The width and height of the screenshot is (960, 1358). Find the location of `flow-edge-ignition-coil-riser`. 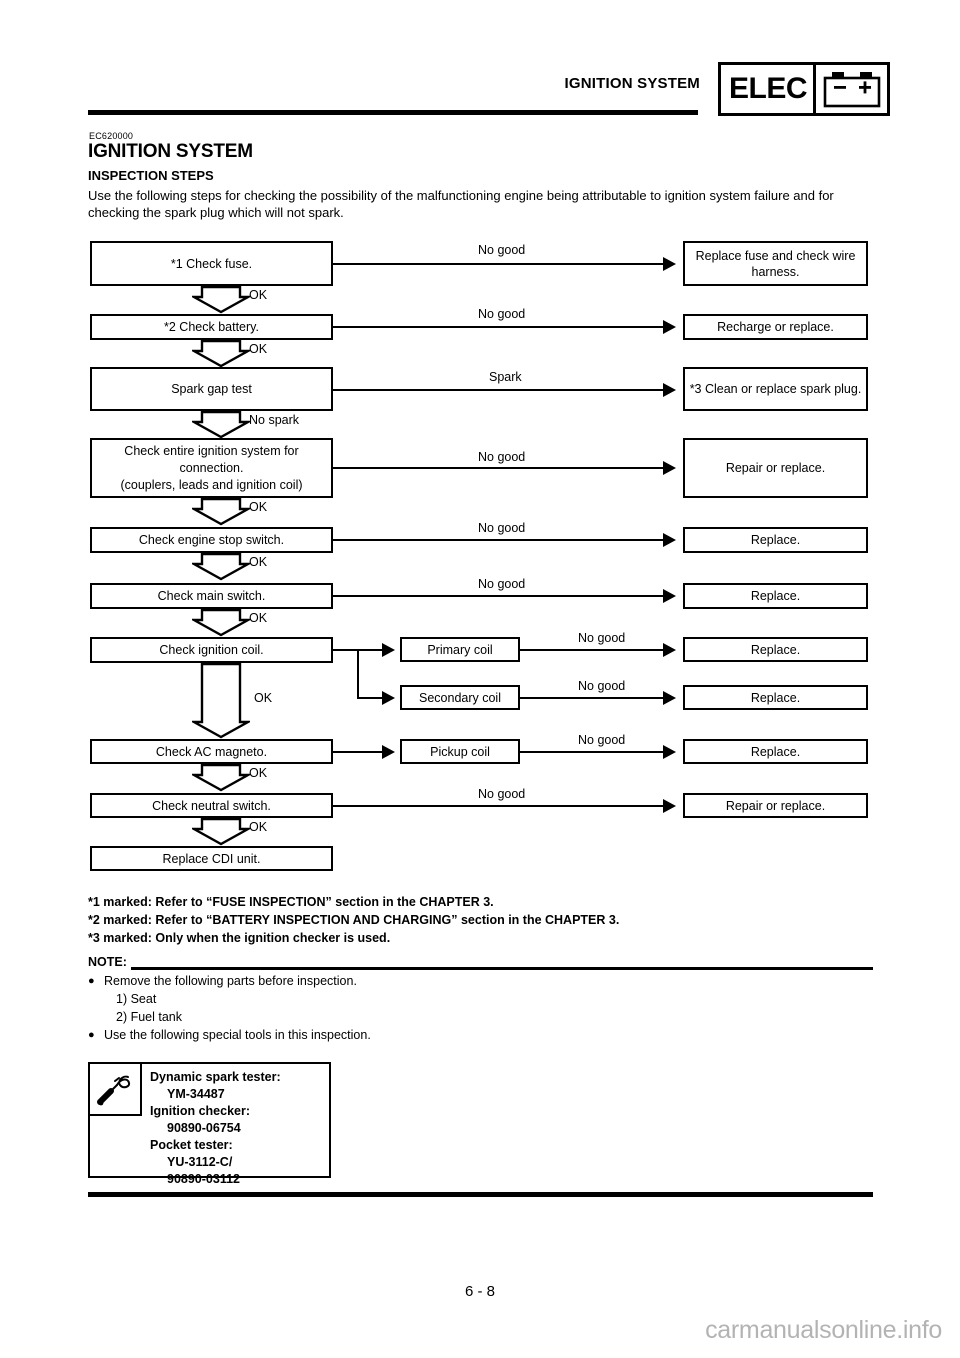

flow-edge-ignition-coil-riser is located at coordinates (358, 673).